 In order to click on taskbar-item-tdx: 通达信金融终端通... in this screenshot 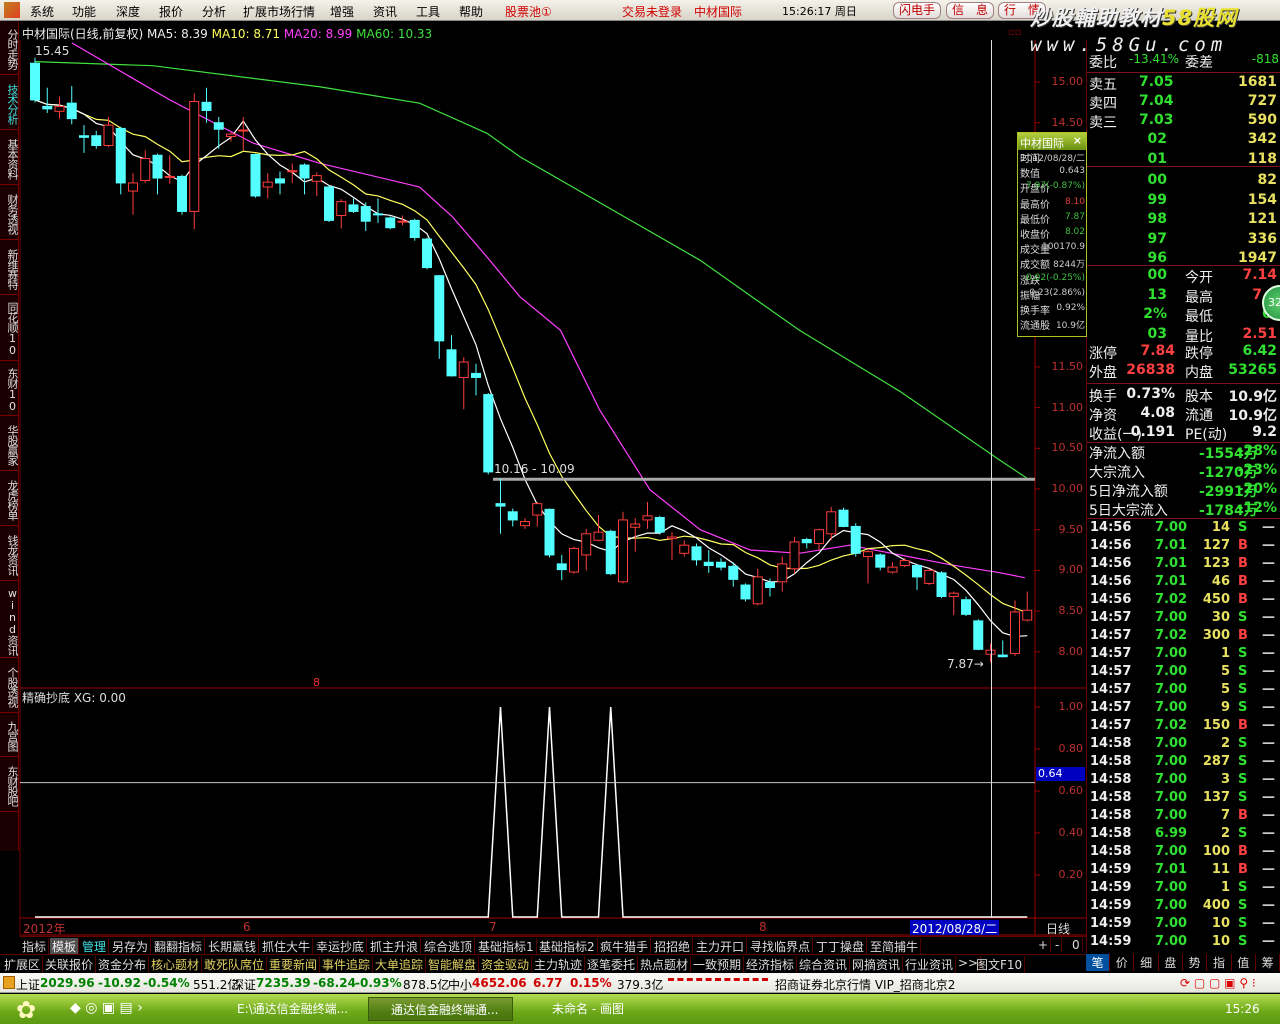, I will do `click(440, 1009)`.